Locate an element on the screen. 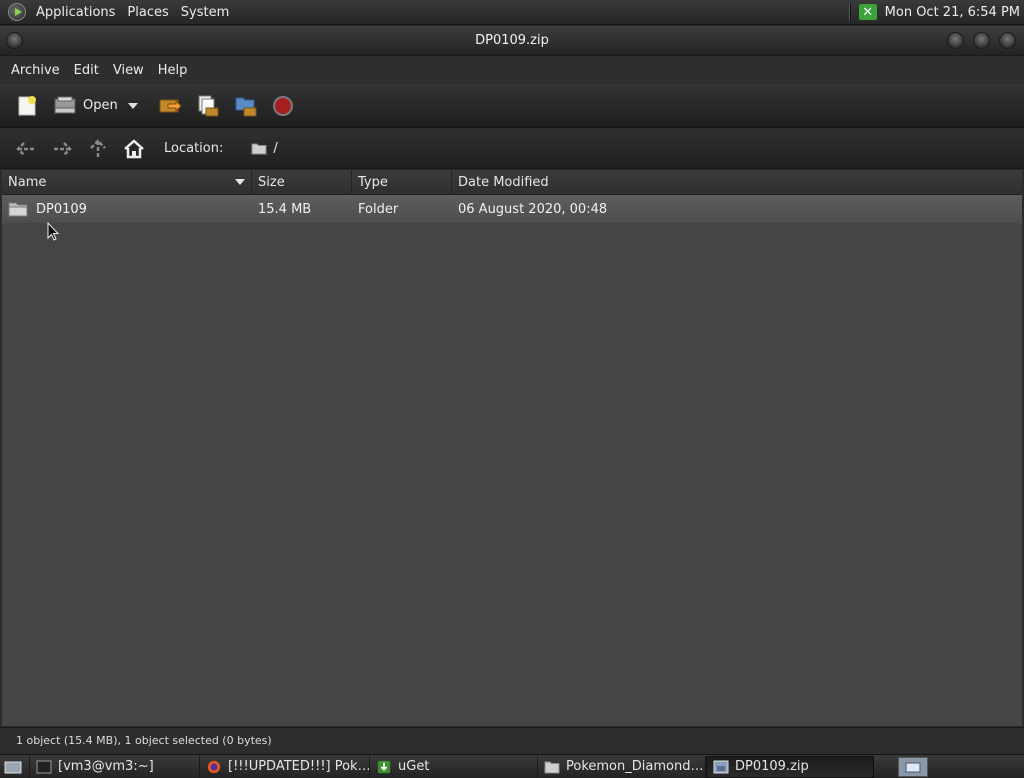  terminal-icon is located at coordinates (44, 766).